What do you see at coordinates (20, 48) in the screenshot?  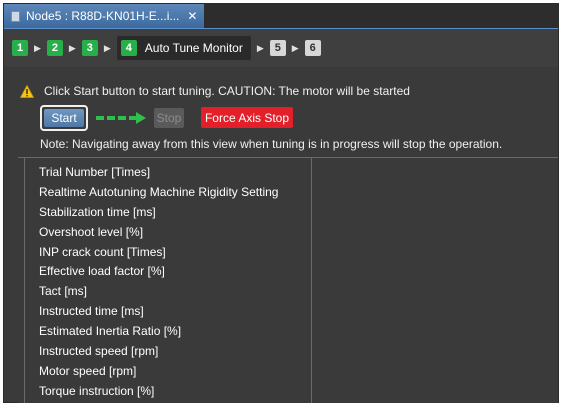 I see `step-1: 1` at bounding box center [20, 48].